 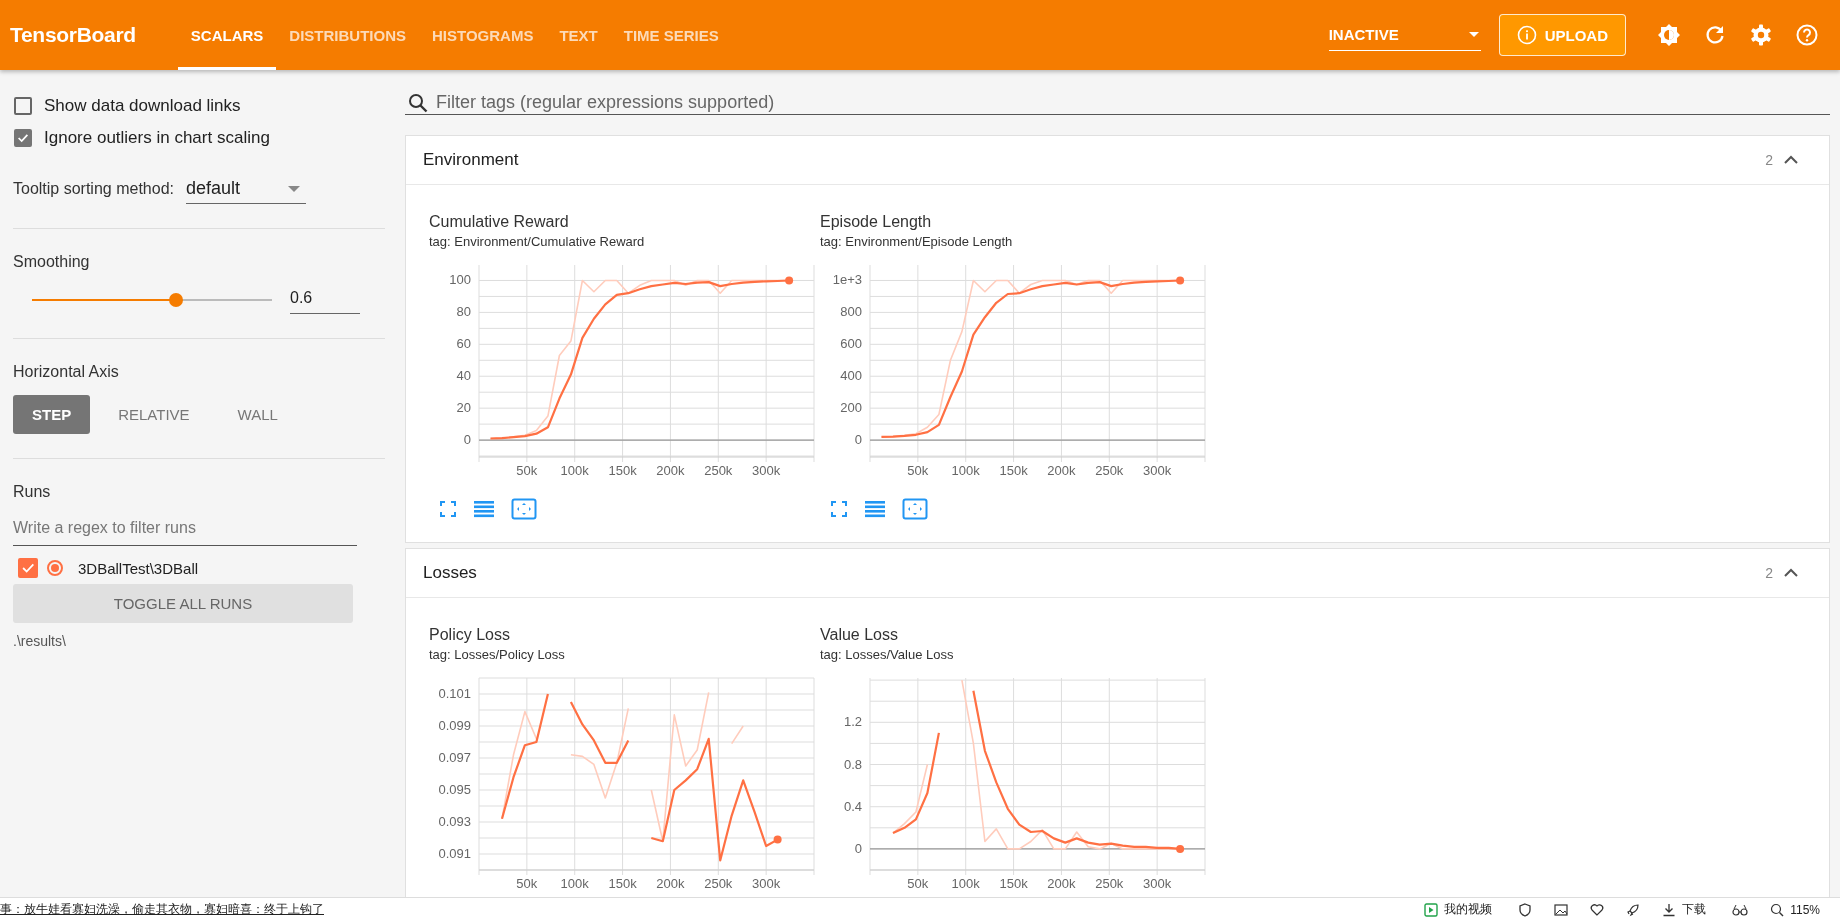 I want to click on chart-tag: tag: Environment/Cumulative Reward, so click(x=624, y=241).